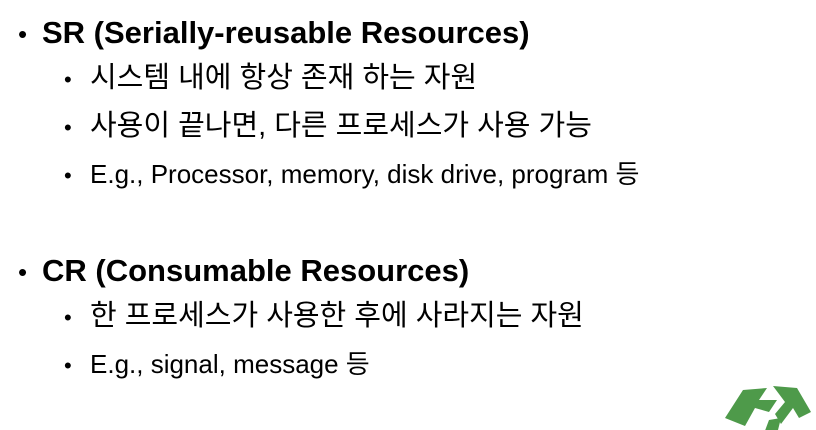  I want to click on sr-item: • 시스템 내에 항상 존재 하는 자원, so click(380, 79).